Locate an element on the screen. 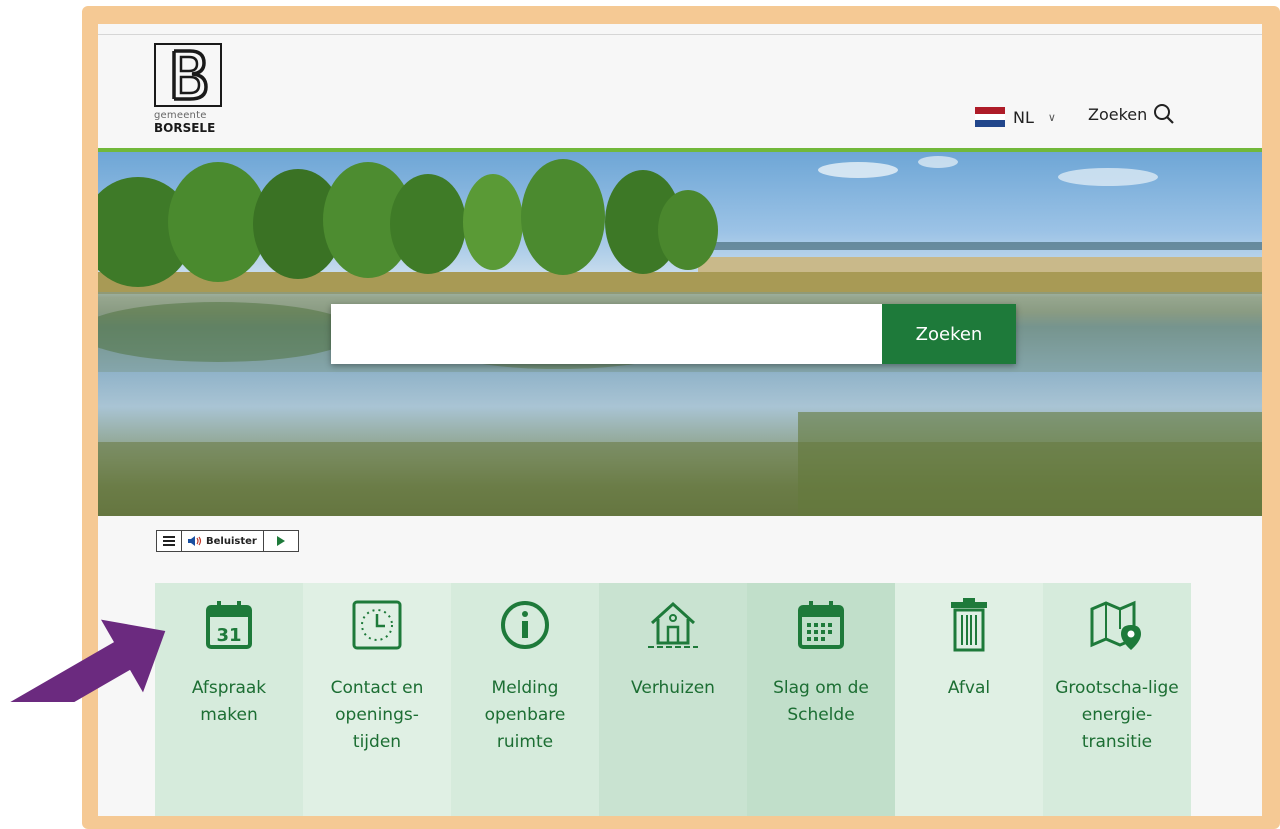 This screenshot has width=1280, height=829. readspeaker-menu-button is located at coordinates (169, 541).